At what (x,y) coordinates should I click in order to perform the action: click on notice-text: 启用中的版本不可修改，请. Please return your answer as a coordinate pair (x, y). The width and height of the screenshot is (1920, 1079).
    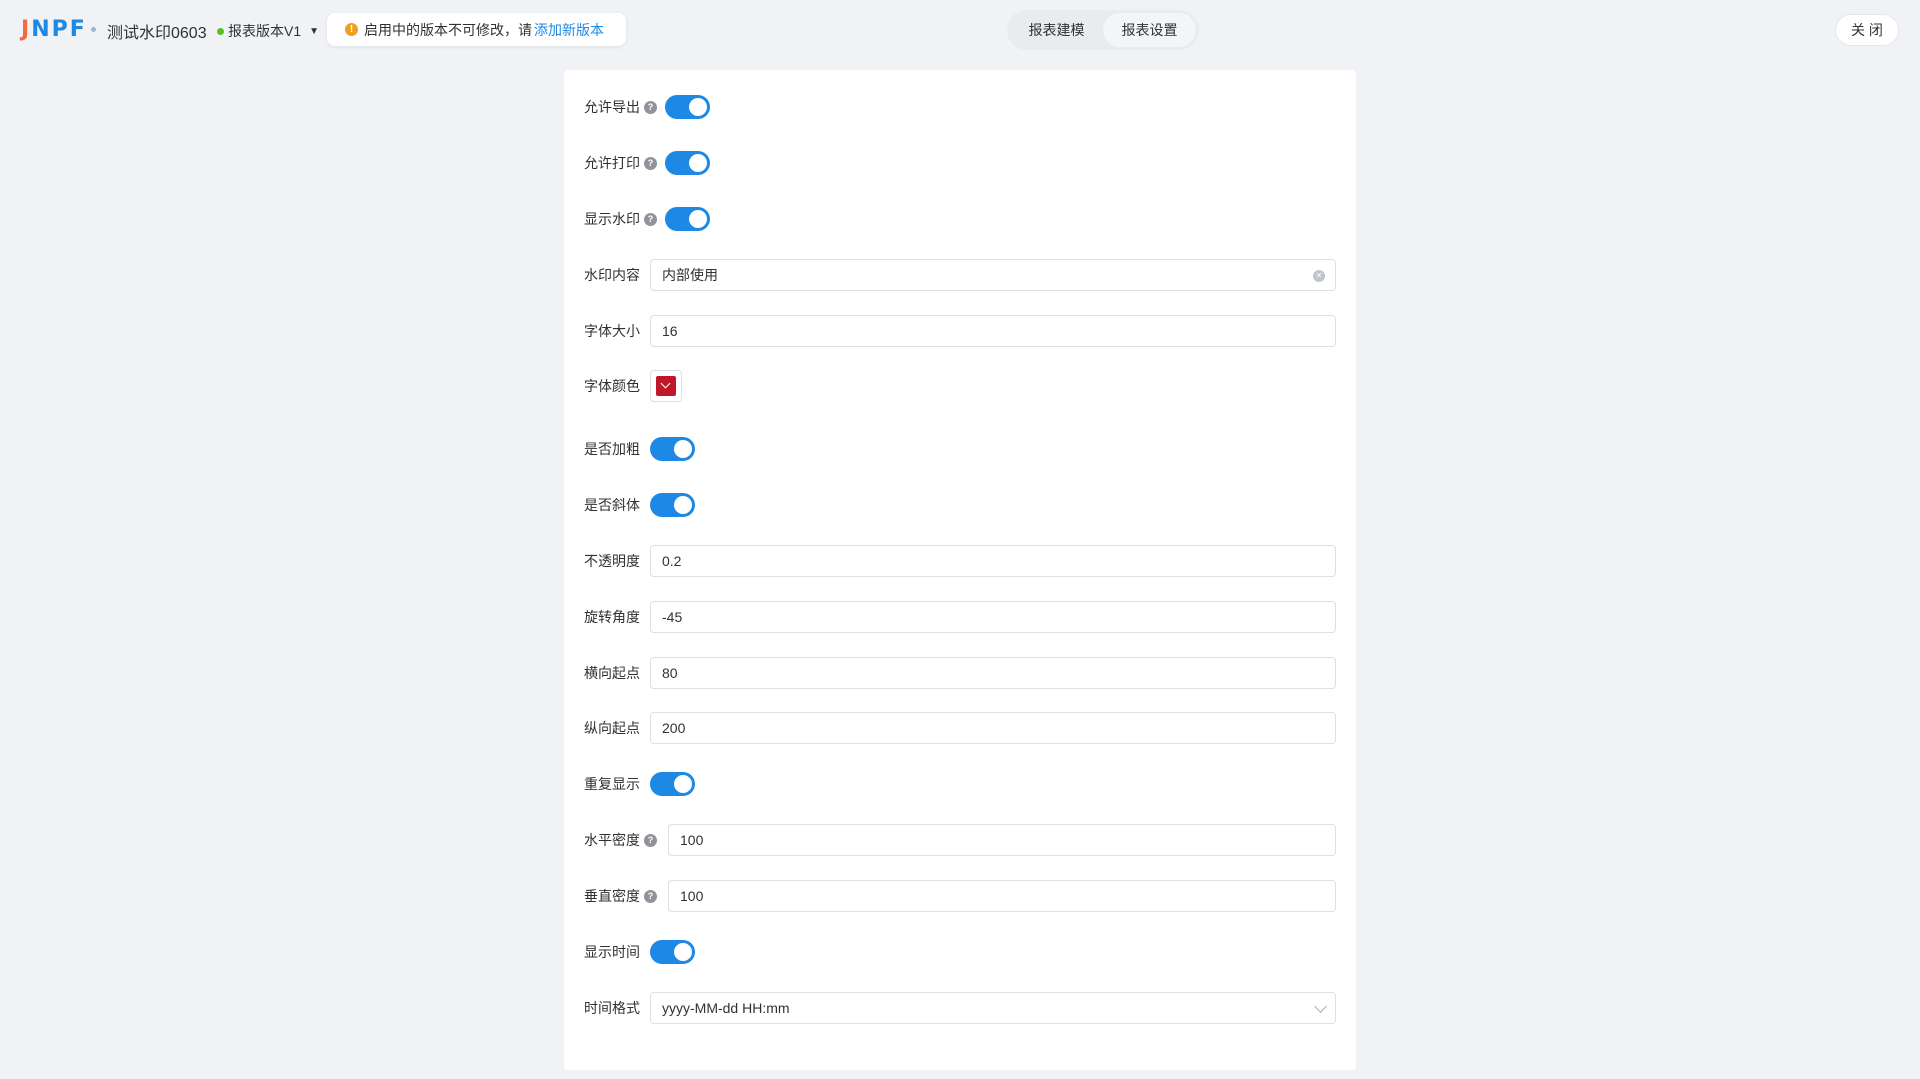
    Looking at the image, I should click on (448, 29).